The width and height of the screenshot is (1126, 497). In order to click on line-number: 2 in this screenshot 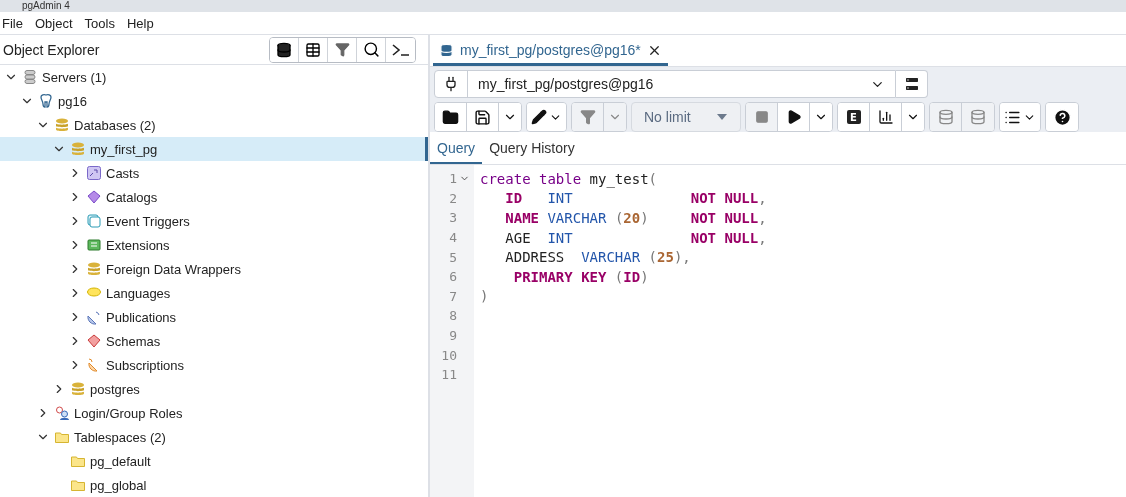, I will do `click(453, 198)`.